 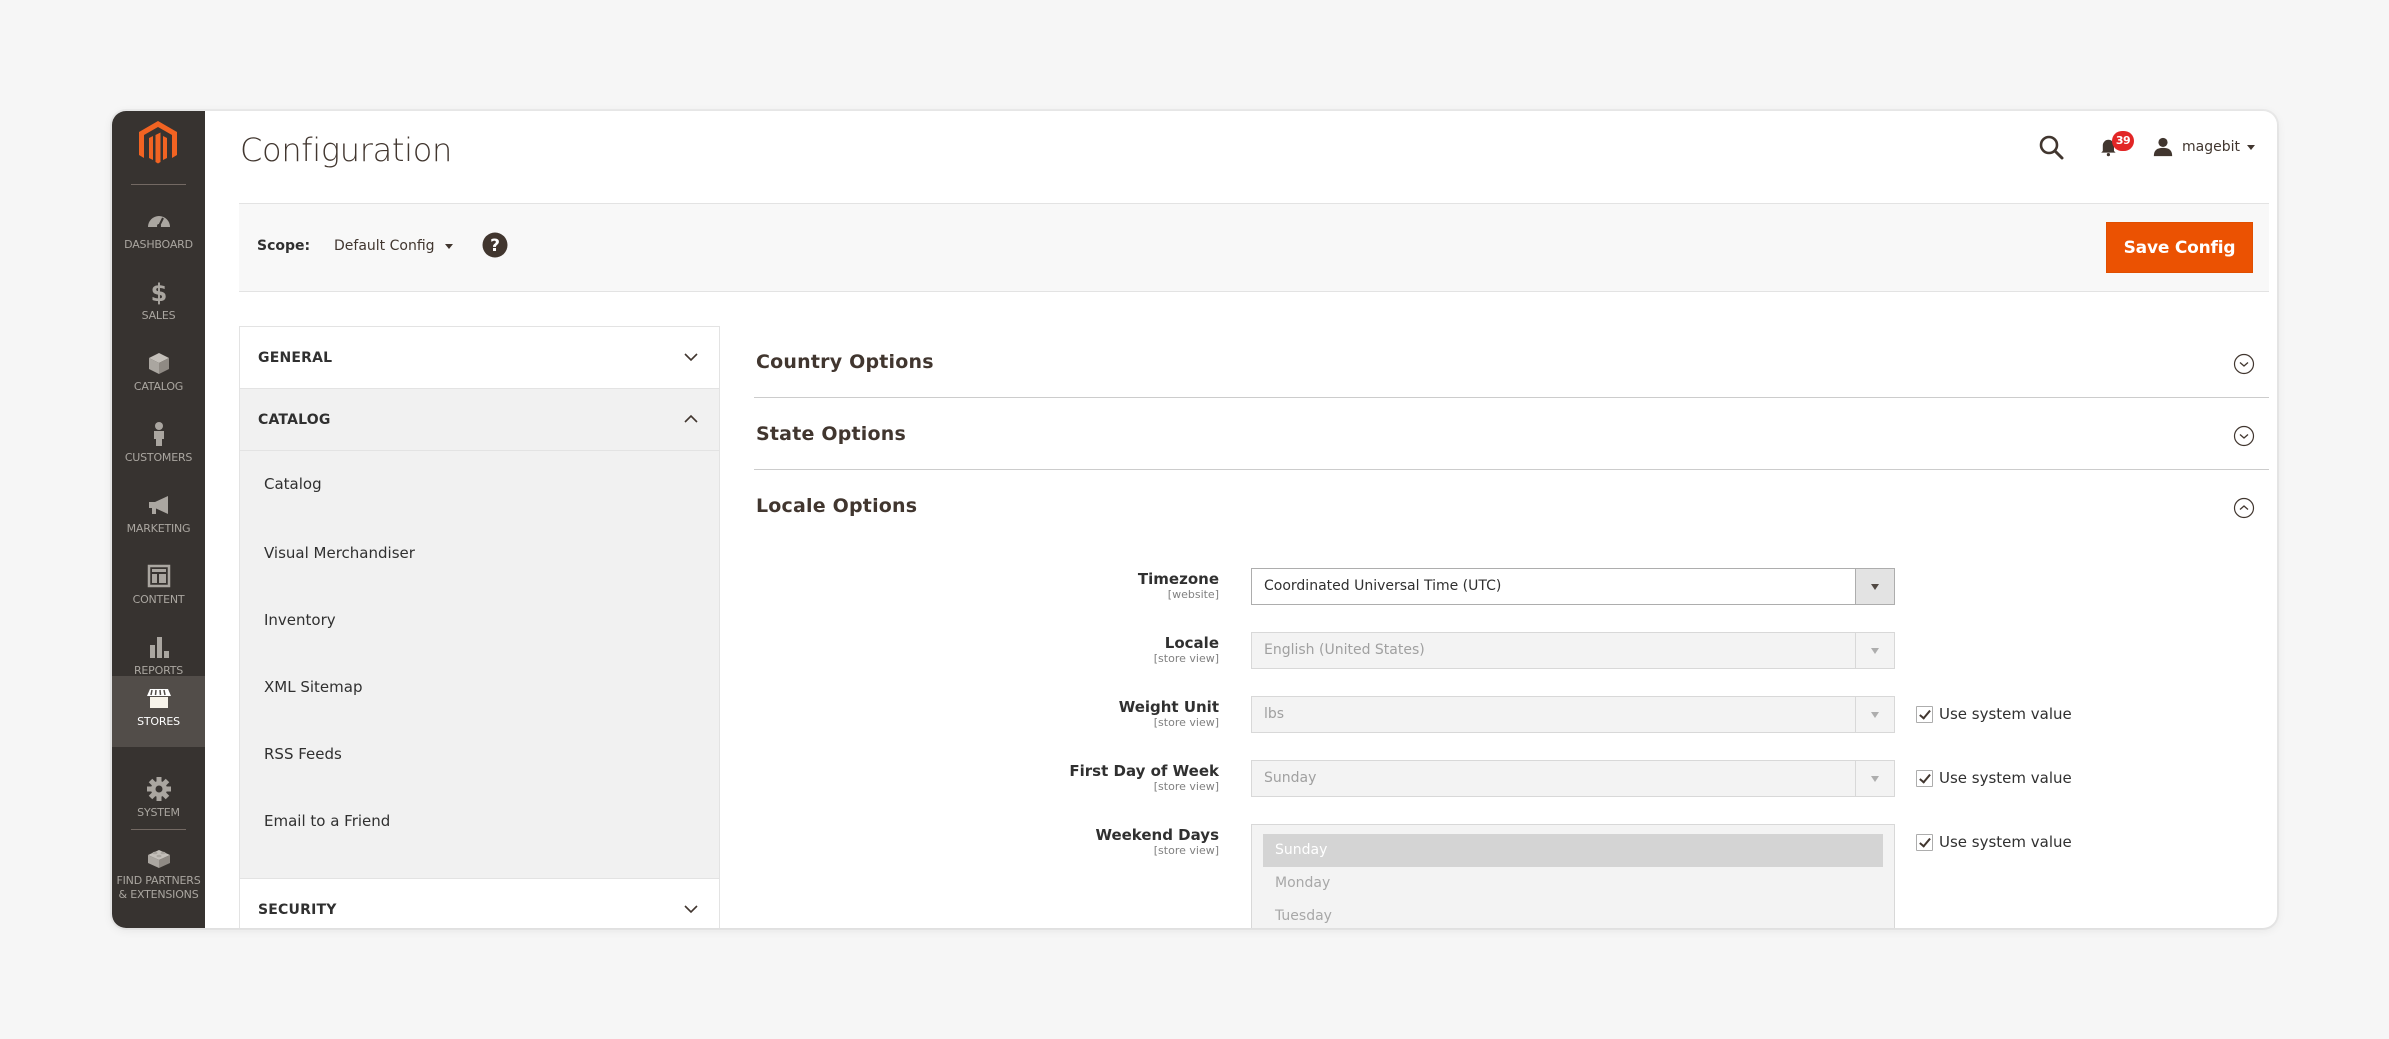 I want to click on help-icon: ?, so click(x=495, y=245).